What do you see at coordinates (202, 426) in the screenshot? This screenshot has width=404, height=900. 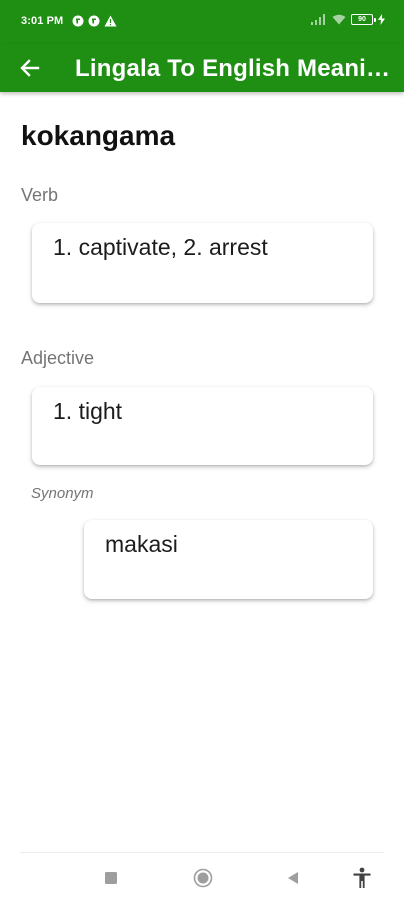 I see `meaning-card: 1. tight` at bounding box center [202, 426].